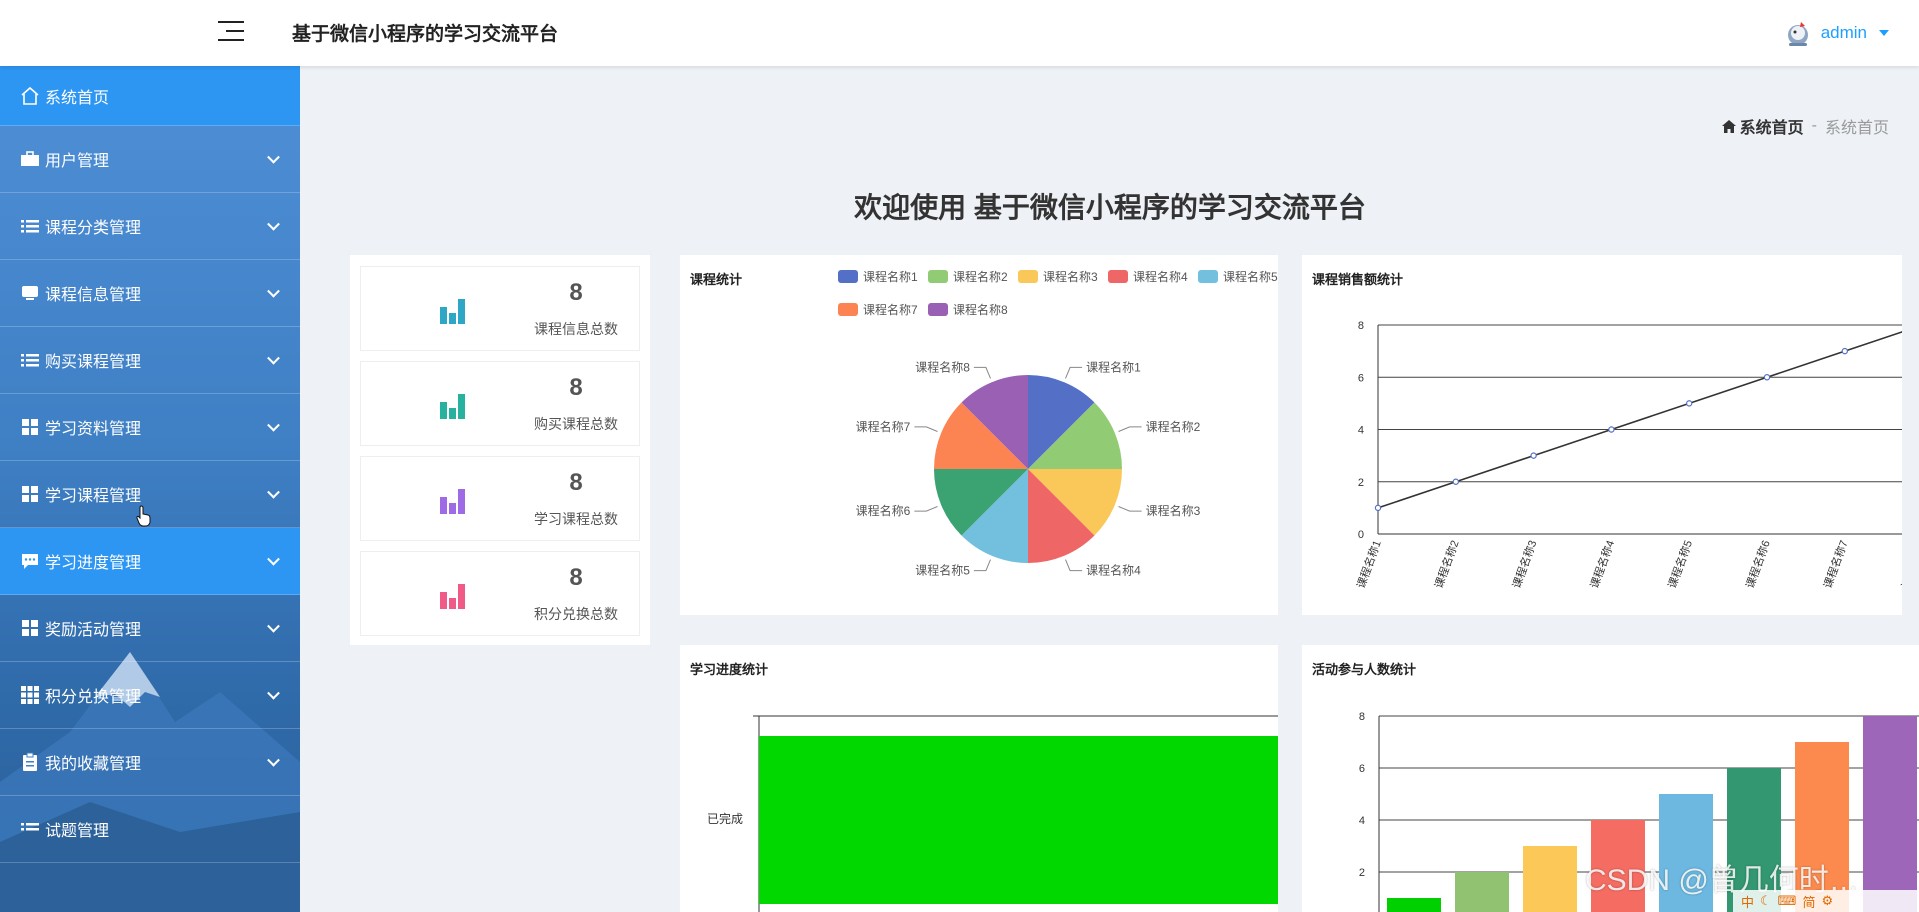 Image resolution: width=1919 pixels, height=912 pixels. I want to click on sidebar-item-label: 我的收藏管理, so click(93, 764).